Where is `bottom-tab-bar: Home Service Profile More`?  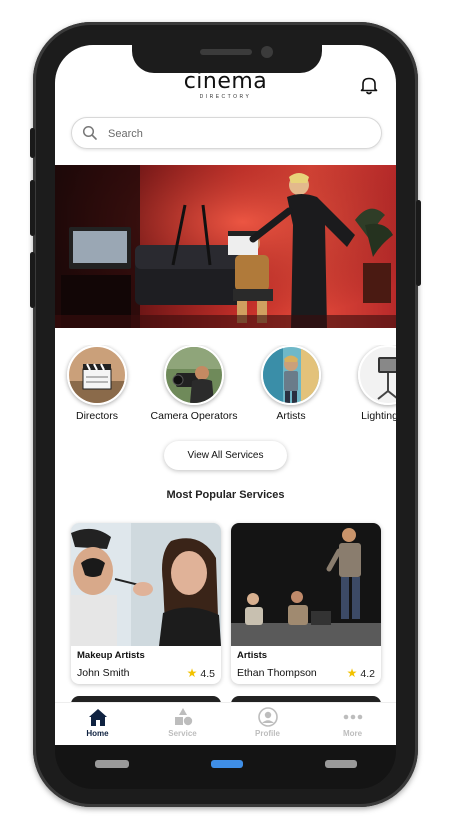
bottom-tab-bar: Home Service Profile More is located at coordinates (225, 723).